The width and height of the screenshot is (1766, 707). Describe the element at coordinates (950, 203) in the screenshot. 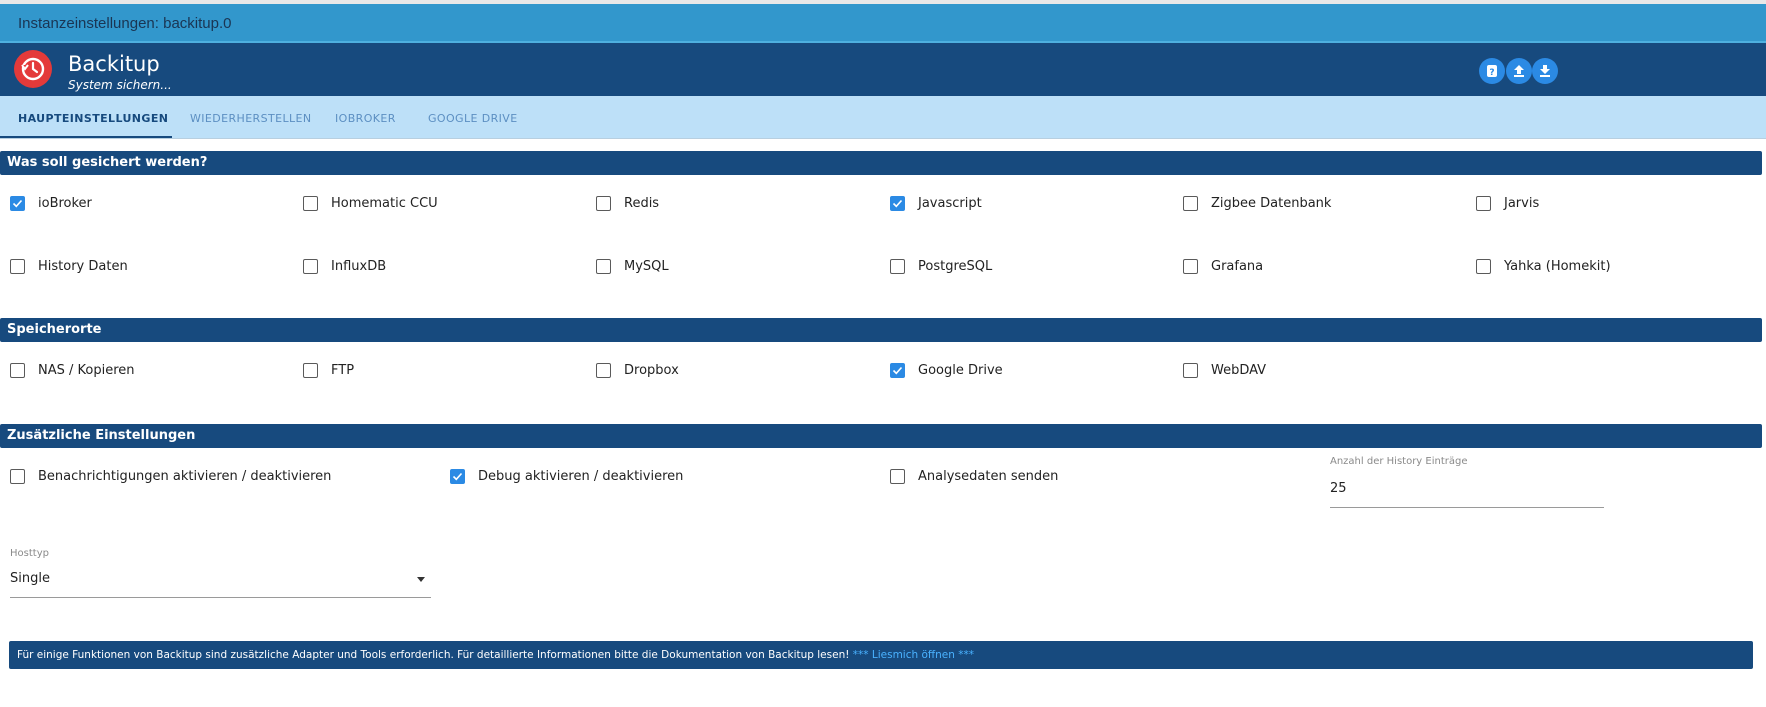

I see `checkbox-label: Javascript` at that location.